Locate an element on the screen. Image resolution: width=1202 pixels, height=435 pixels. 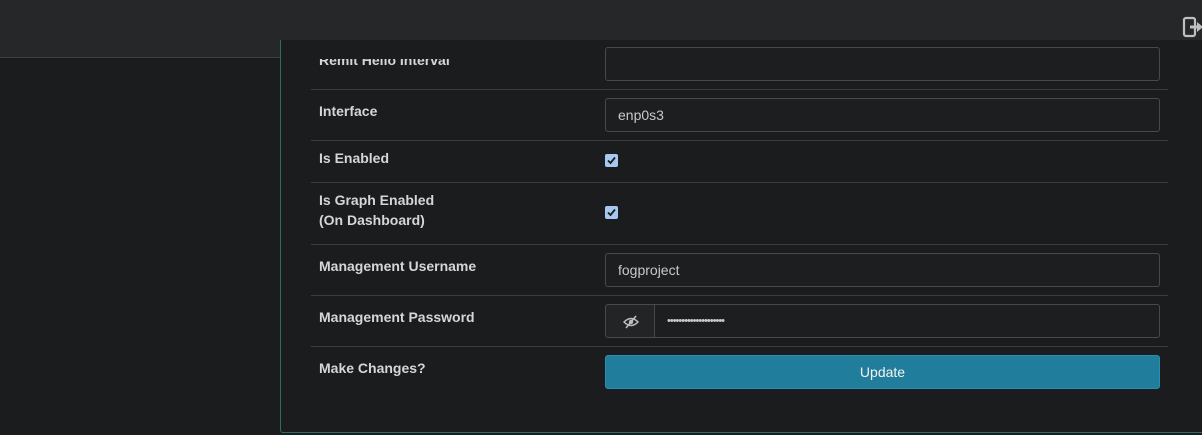
management-password-label: Management Password is located at coordinates (397, 317).